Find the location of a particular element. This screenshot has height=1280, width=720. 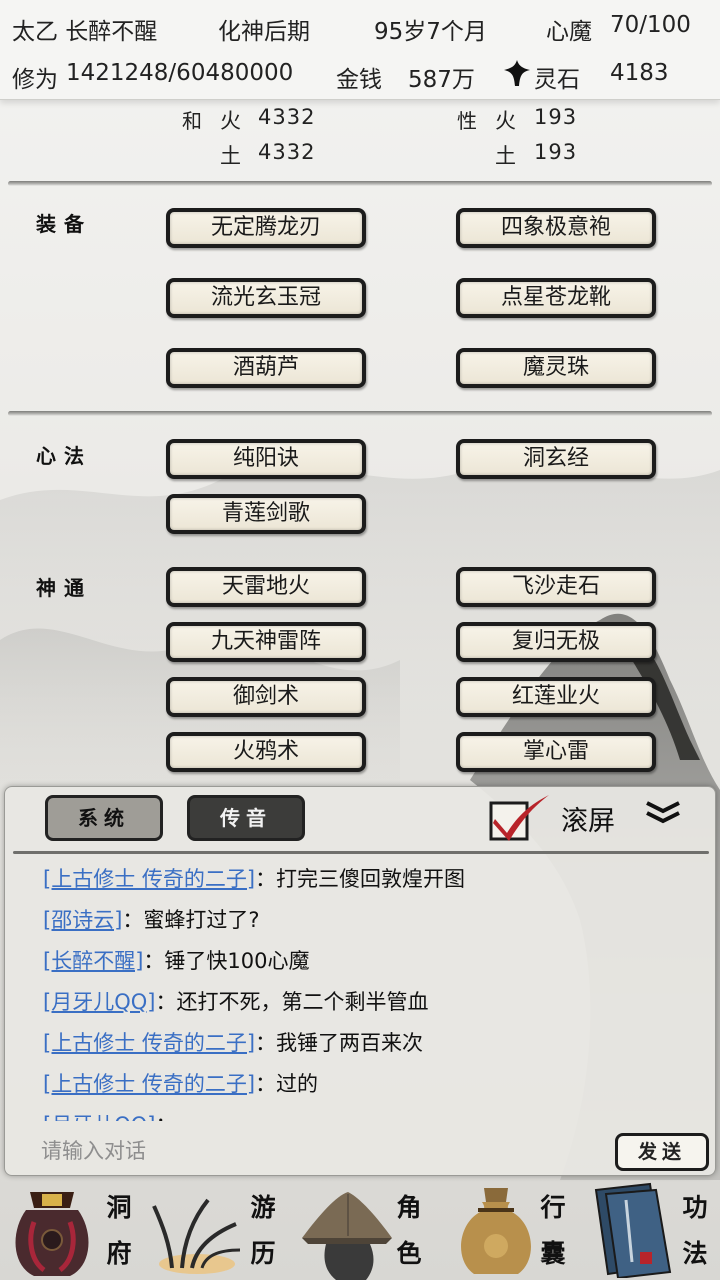

stats-right-vertical-label: 性 is located at coordinates (467, 121).